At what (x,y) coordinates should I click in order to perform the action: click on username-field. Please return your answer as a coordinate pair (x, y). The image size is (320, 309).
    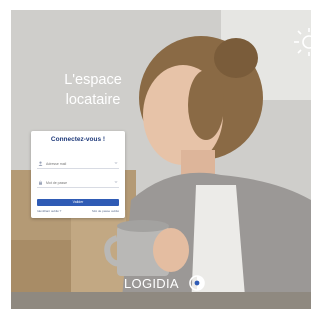
    Looking at the image, I should click on (78, 164).